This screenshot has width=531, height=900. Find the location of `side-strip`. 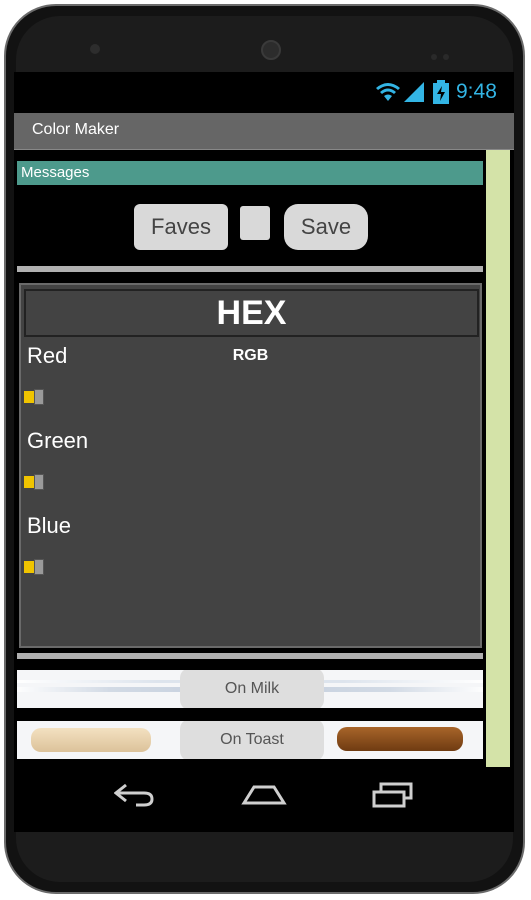

side-strip is located at coordinates (498, 460).